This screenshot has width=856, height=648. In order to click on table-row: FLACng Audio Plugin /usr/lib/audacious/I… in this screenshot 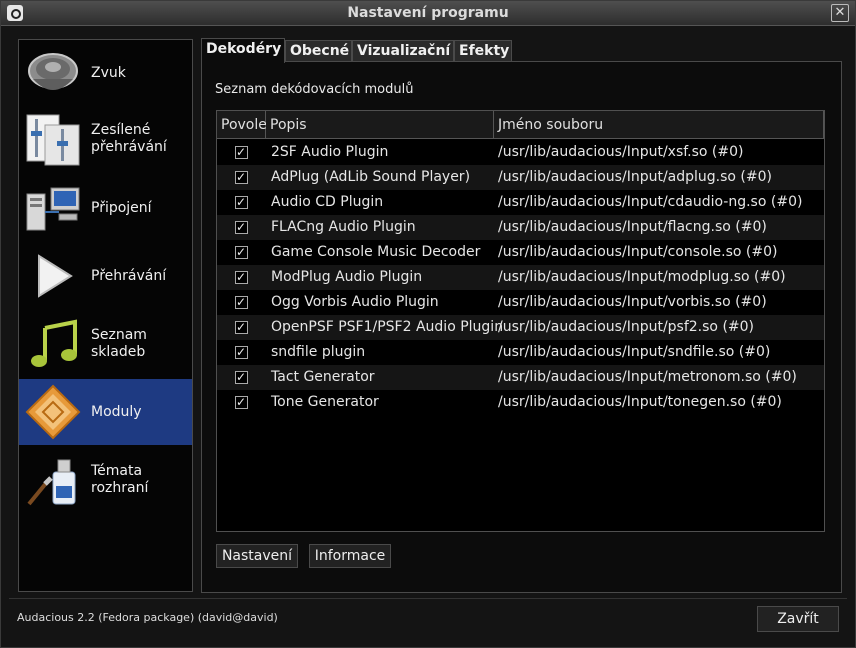, I will do `click(520, 227)`.